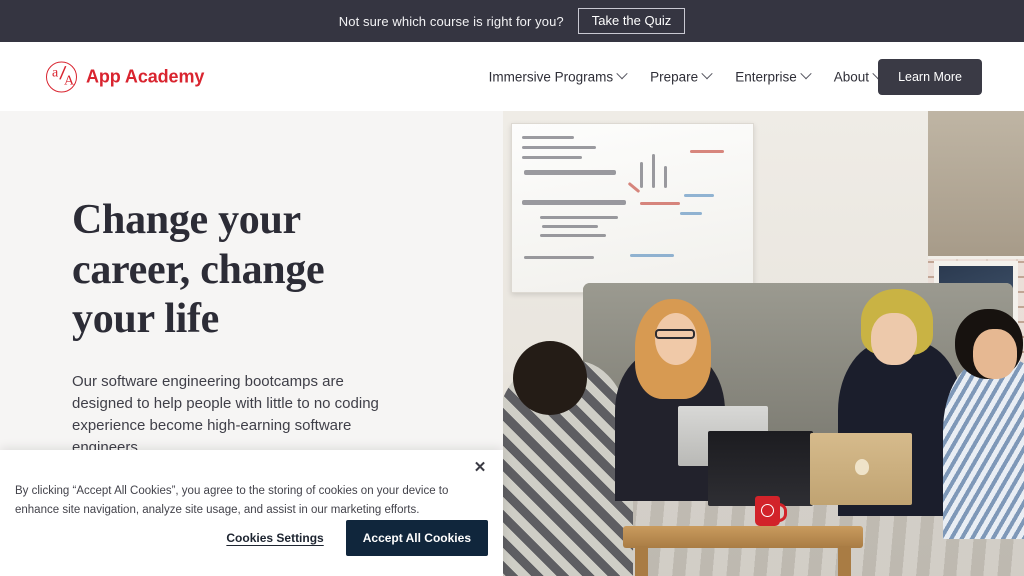 This screenshot has height=576, width=1024. I want to click on hero-heading: Change your career, change your life, so click(272, 270).